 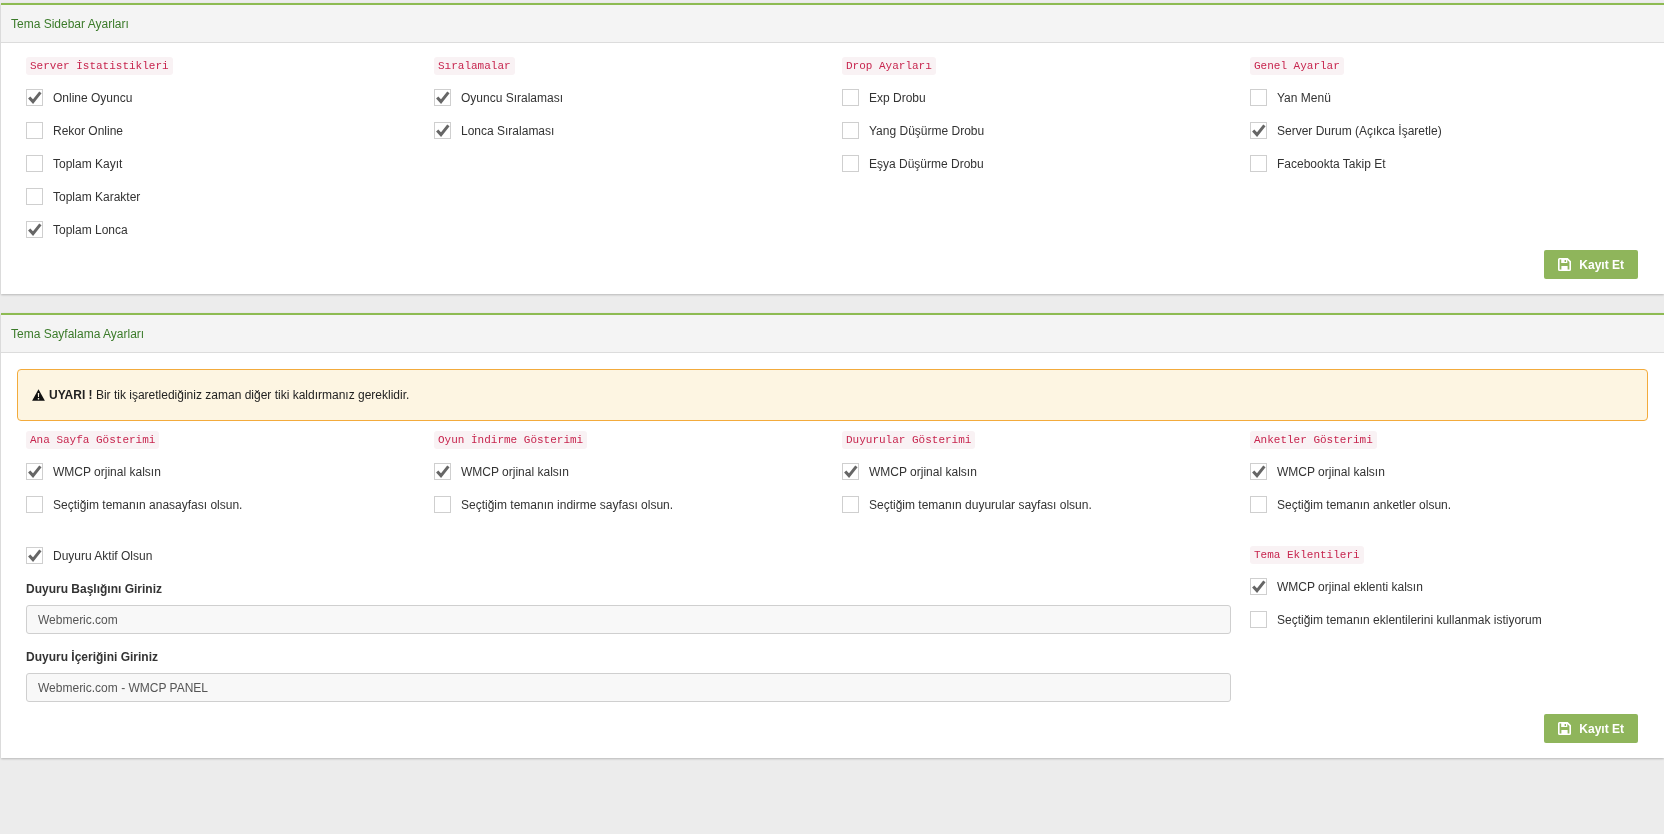 I want to click on checkbox-label: Seçtiğim temanın duyurular sayfası olsun., so click(x=980, y=504).